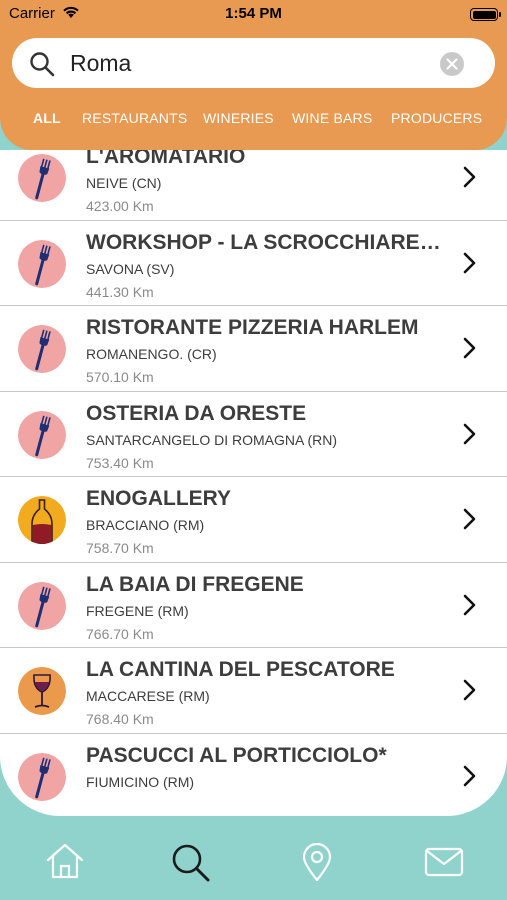 This screenshot has width=507, height=900. Describe the element at coordinates (151, 354) in the screenshot. I see `result-place: ROMANENGO. (CR)` at that location.